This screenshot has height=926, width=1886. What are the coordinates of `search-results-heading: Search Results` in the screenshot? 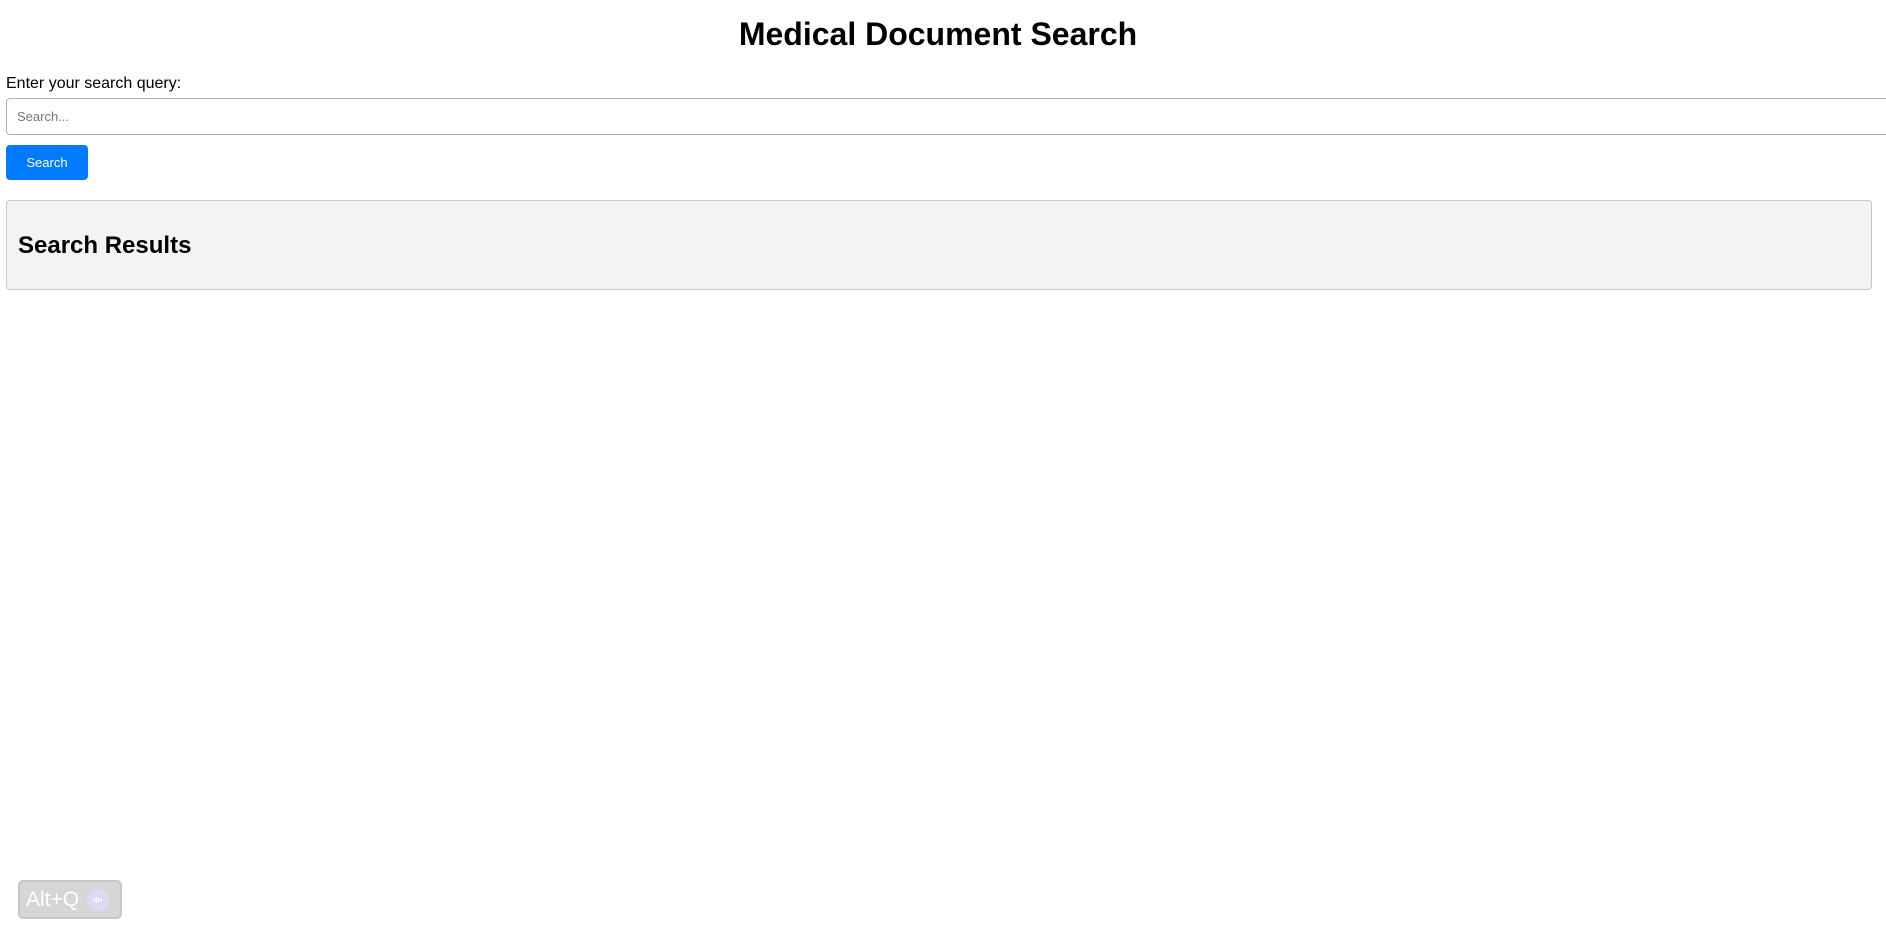 It's located at (105, 245).